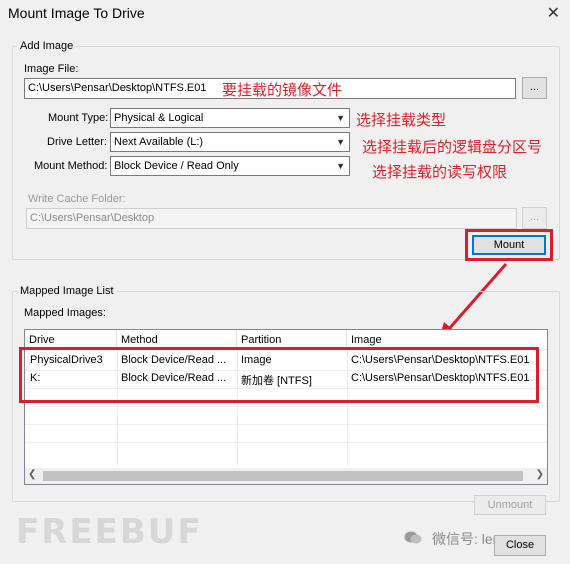  What do you see at coordinates (177, 340) in the screenshot?
I see `column-header-method: Method` at bounding box center [177, 340].